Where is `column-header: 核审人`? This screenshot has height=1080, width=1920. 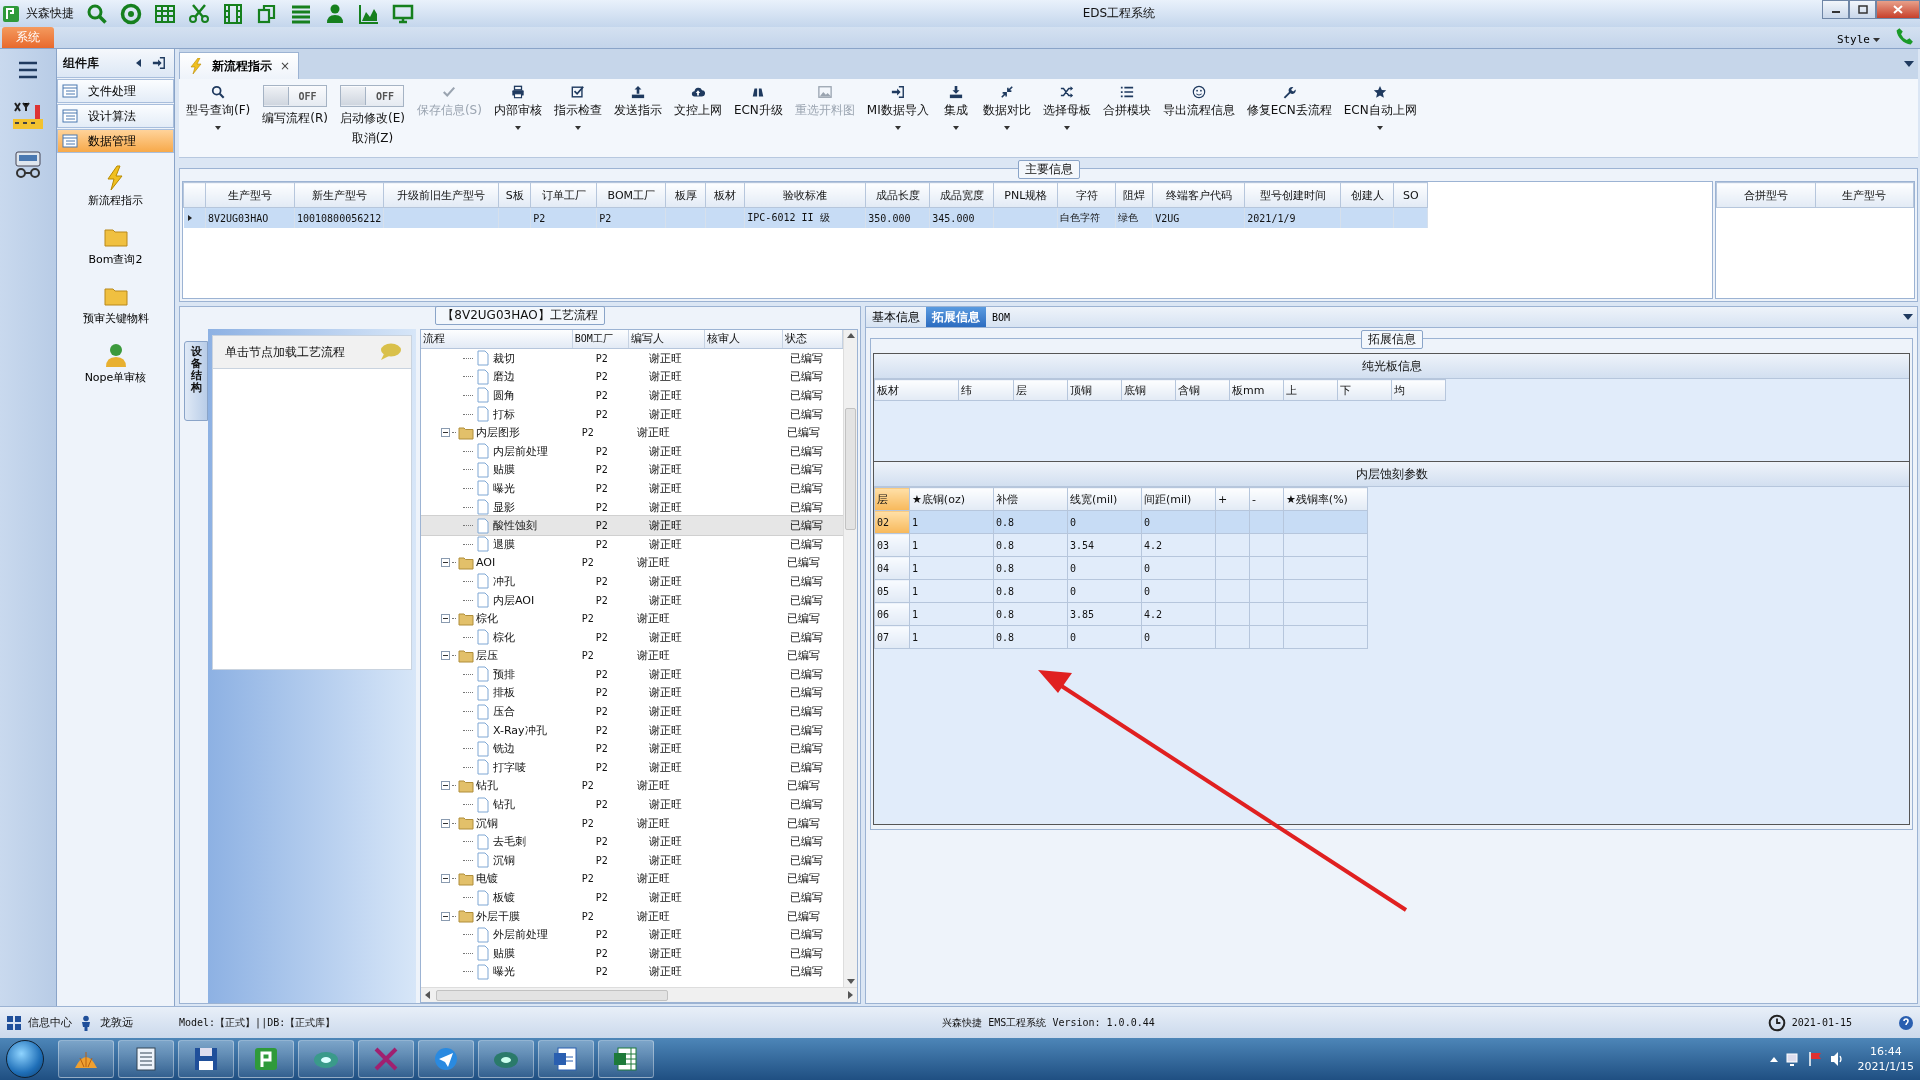
column-header: 核审人 is located at coordinates (744, 339).